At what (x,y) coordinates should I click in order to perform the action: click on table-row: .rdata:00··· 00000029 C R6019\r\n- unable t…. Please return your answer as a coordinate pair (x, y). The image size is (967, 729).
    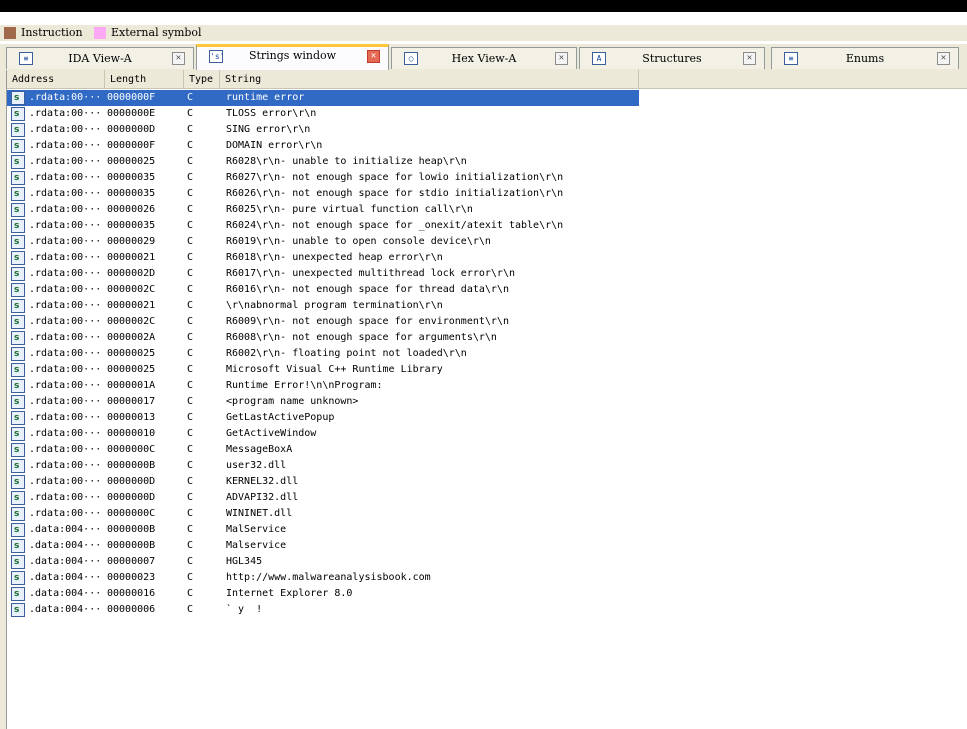
    Looking at the image, I should click on (323, 242).